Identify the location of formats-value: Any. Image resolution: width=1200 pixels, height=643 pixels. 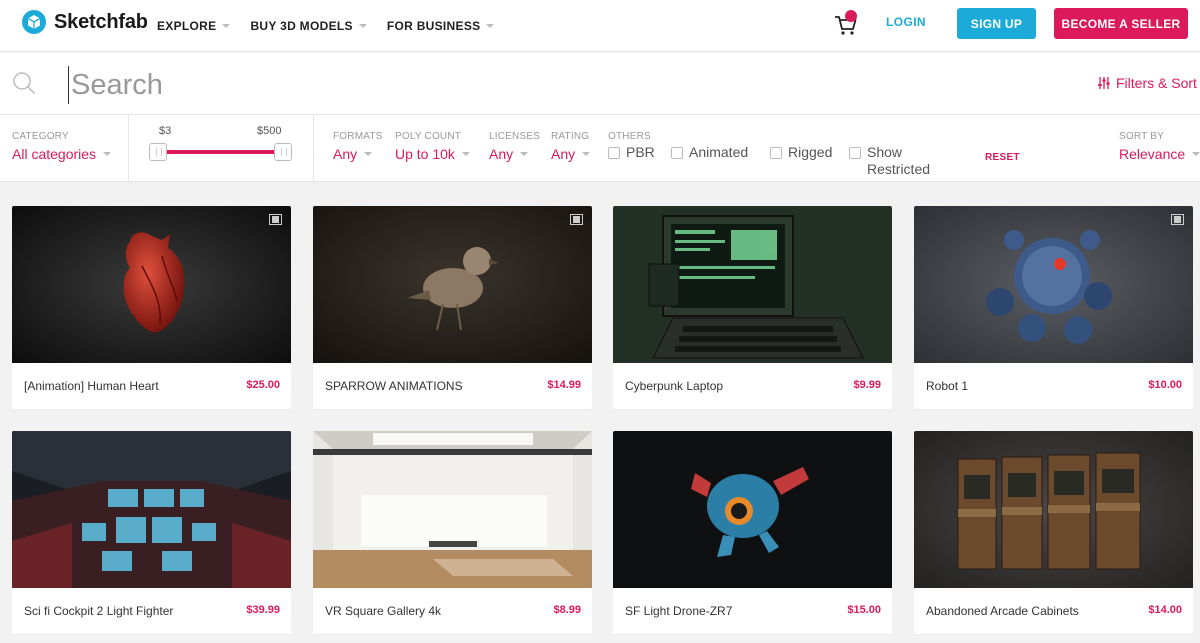
(345, 154).